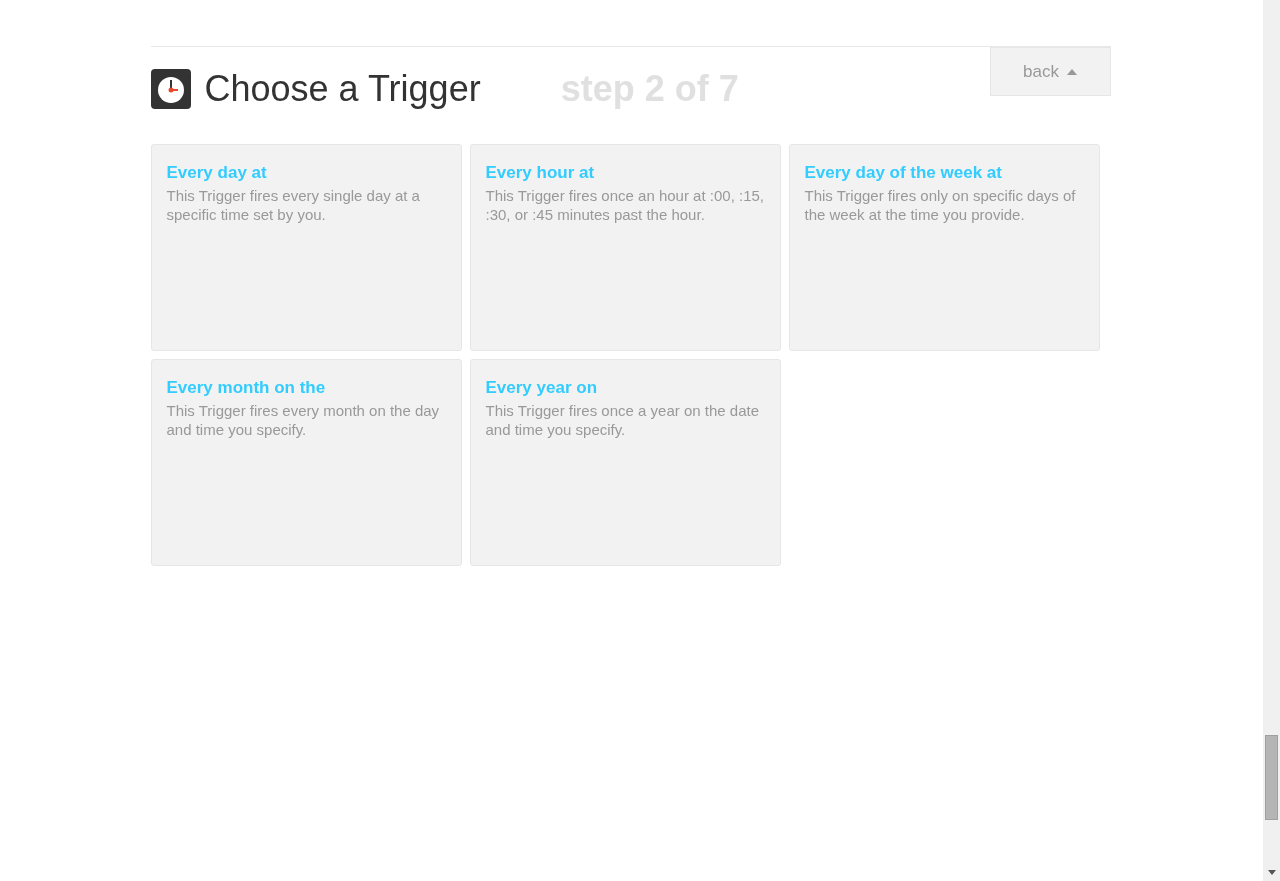  Describe the element at coordinates (1271, 440) in the screenshot. I see `scrollbar` at that location.